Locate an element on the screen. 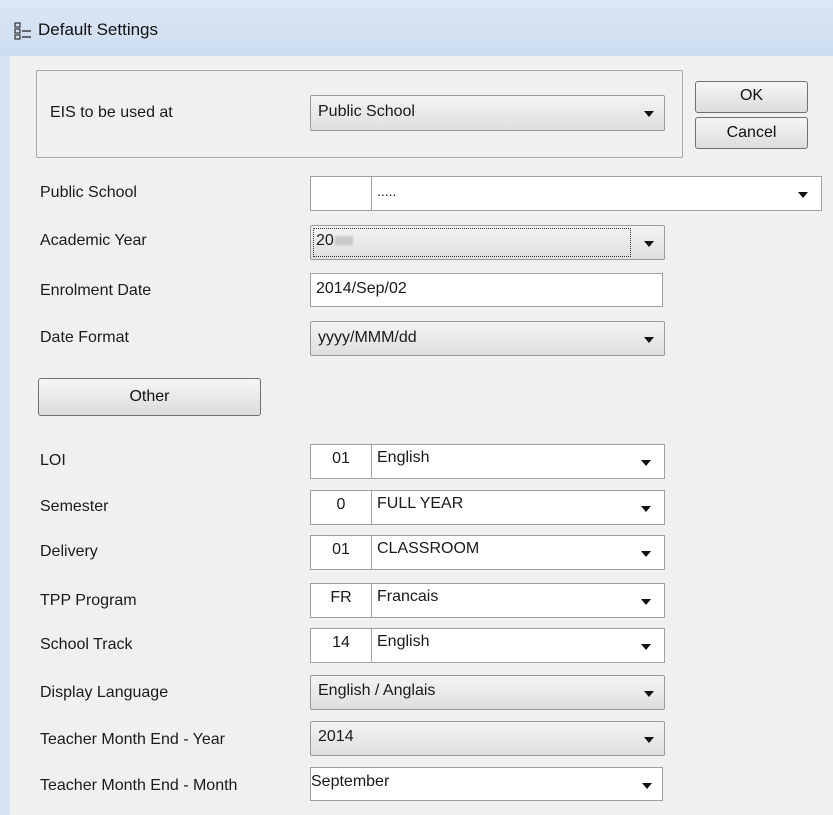 The height and width of the screenshot is (815, 833). delivery-code-field: 01 is located at coordinates (341, 552).